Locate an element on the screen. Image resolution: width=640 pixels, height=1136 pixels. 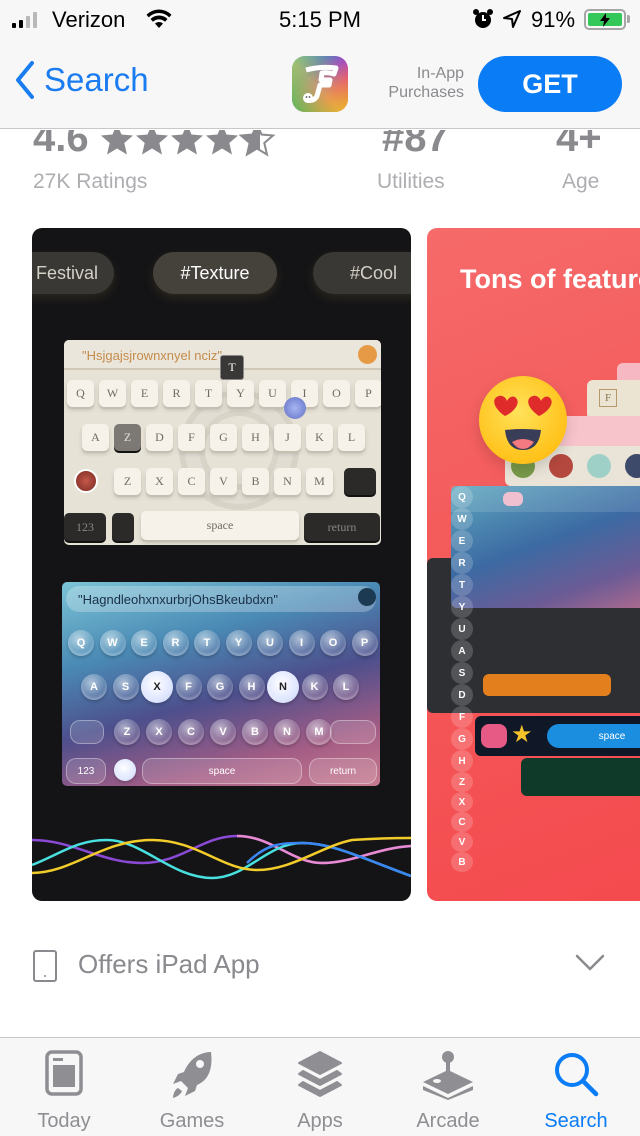
smiley-icon is located at coordinates (367, 597).